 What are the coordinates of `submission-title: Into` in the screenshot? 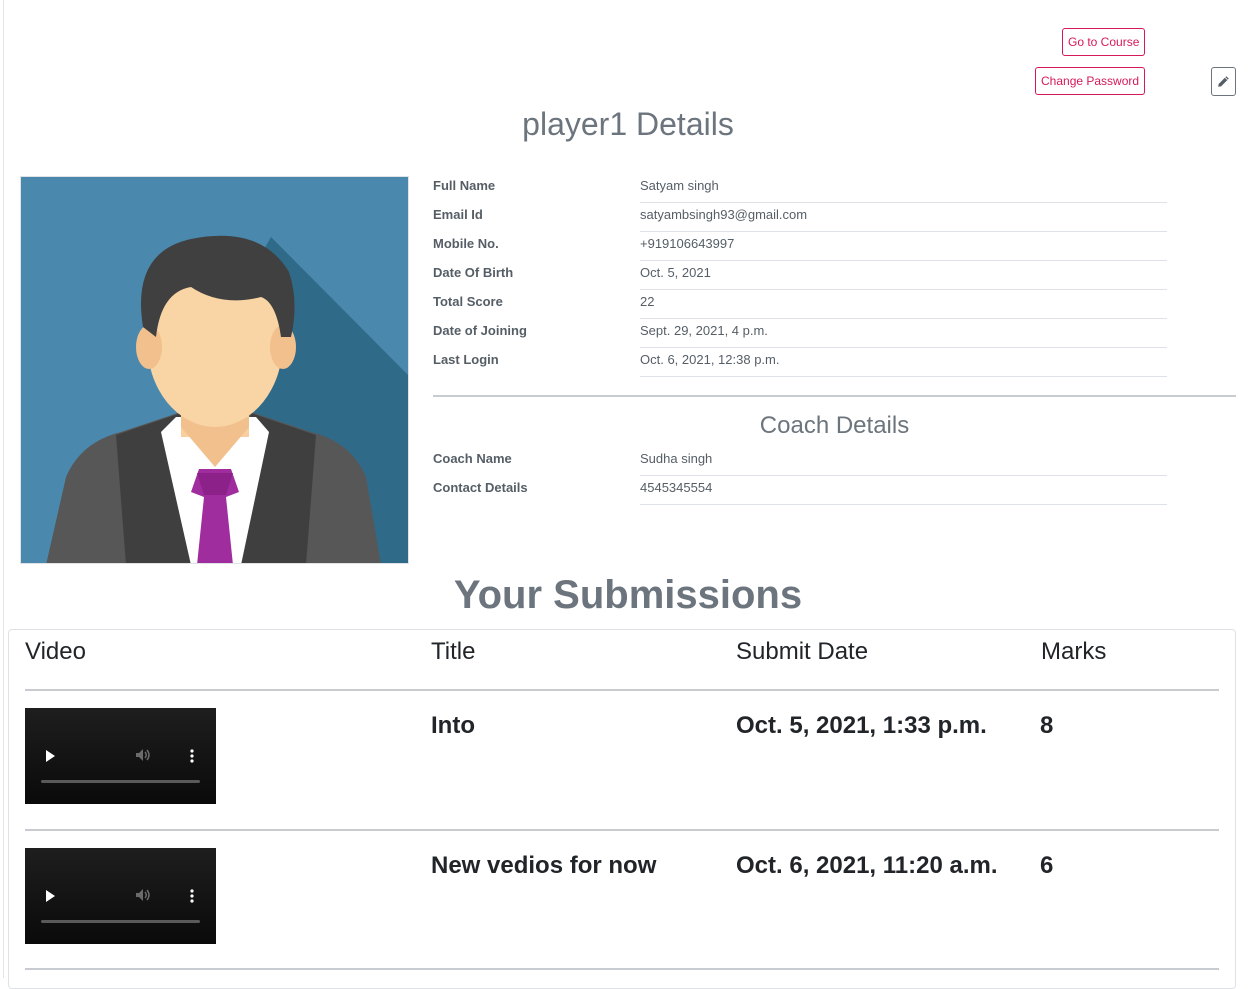 It's located at (453, 725).